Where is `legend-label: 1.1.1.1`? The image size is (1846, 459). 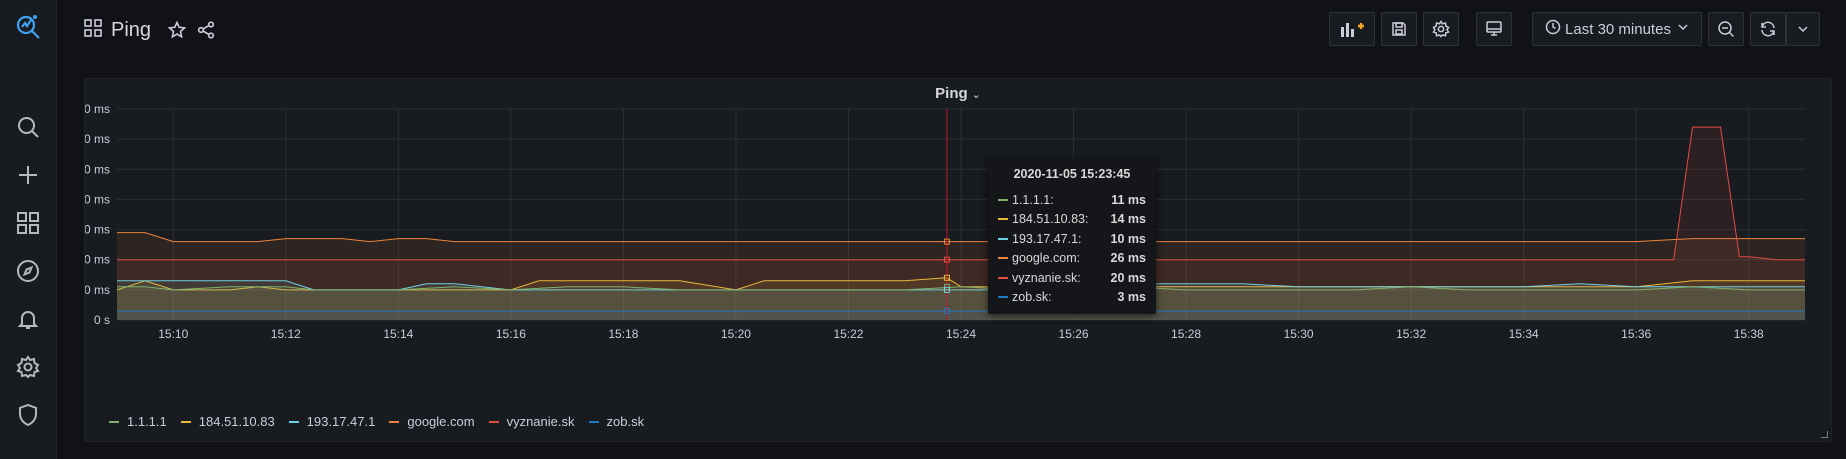
legend-label: 1.1.1.1 is located at coordinates (147, 421).